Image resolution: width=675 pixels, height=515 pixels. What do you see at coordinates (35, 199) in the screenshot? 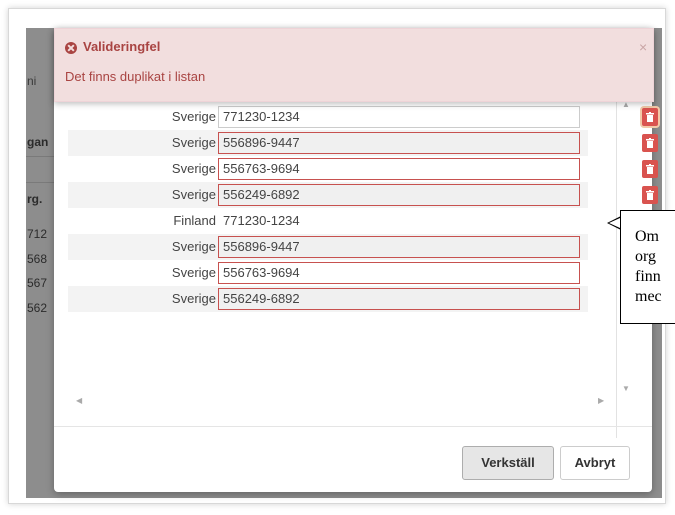
I see `background-text: rg.` at bounding box center [35, 199].